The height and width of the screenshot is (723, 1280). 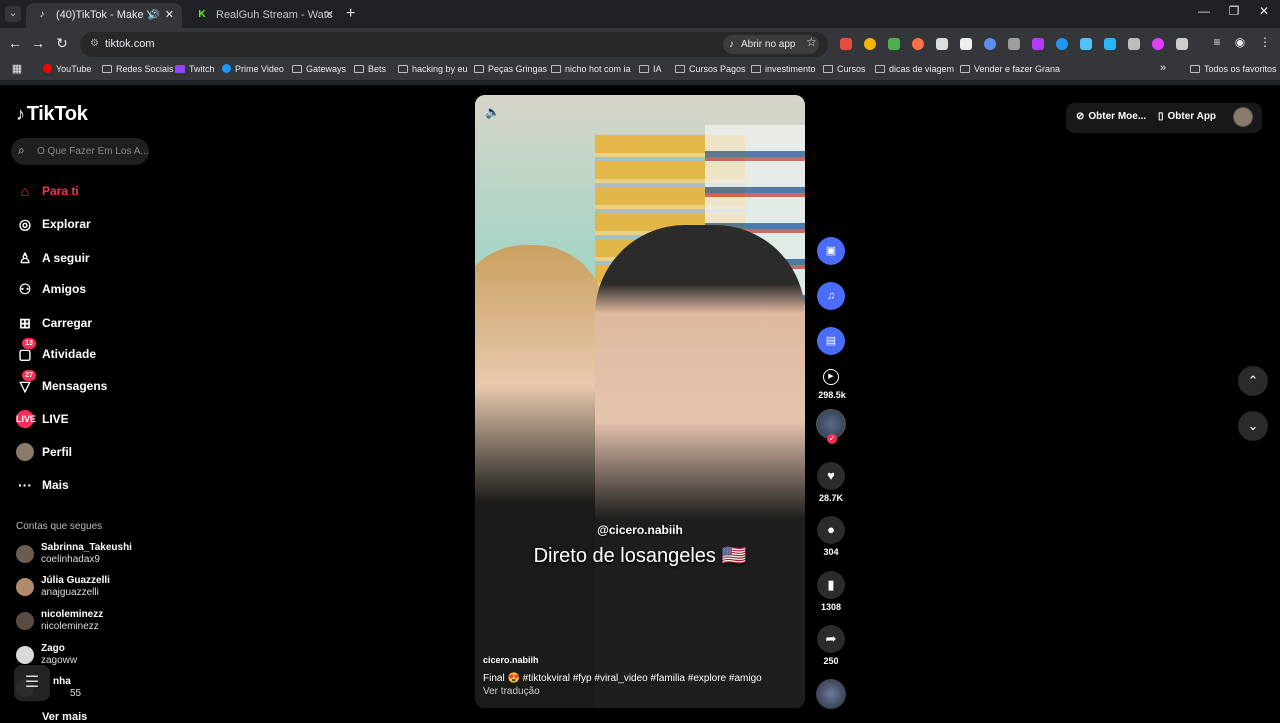 What do you see at coordinates (831, 426) in the screenshot?
I see `creator-avatar: ✓` at bounding box center [831, 426].